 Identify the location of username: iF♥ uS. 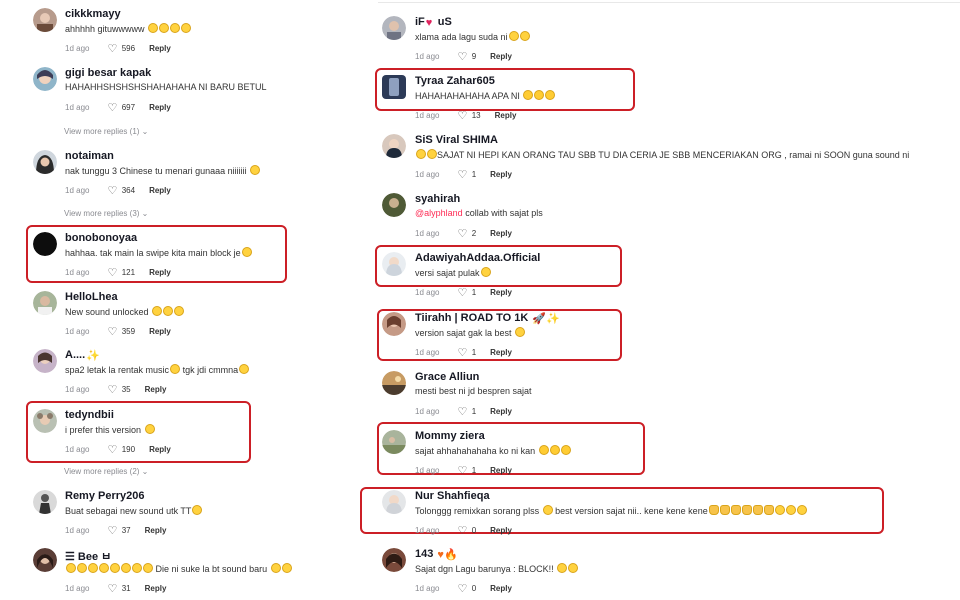
(433, 22).